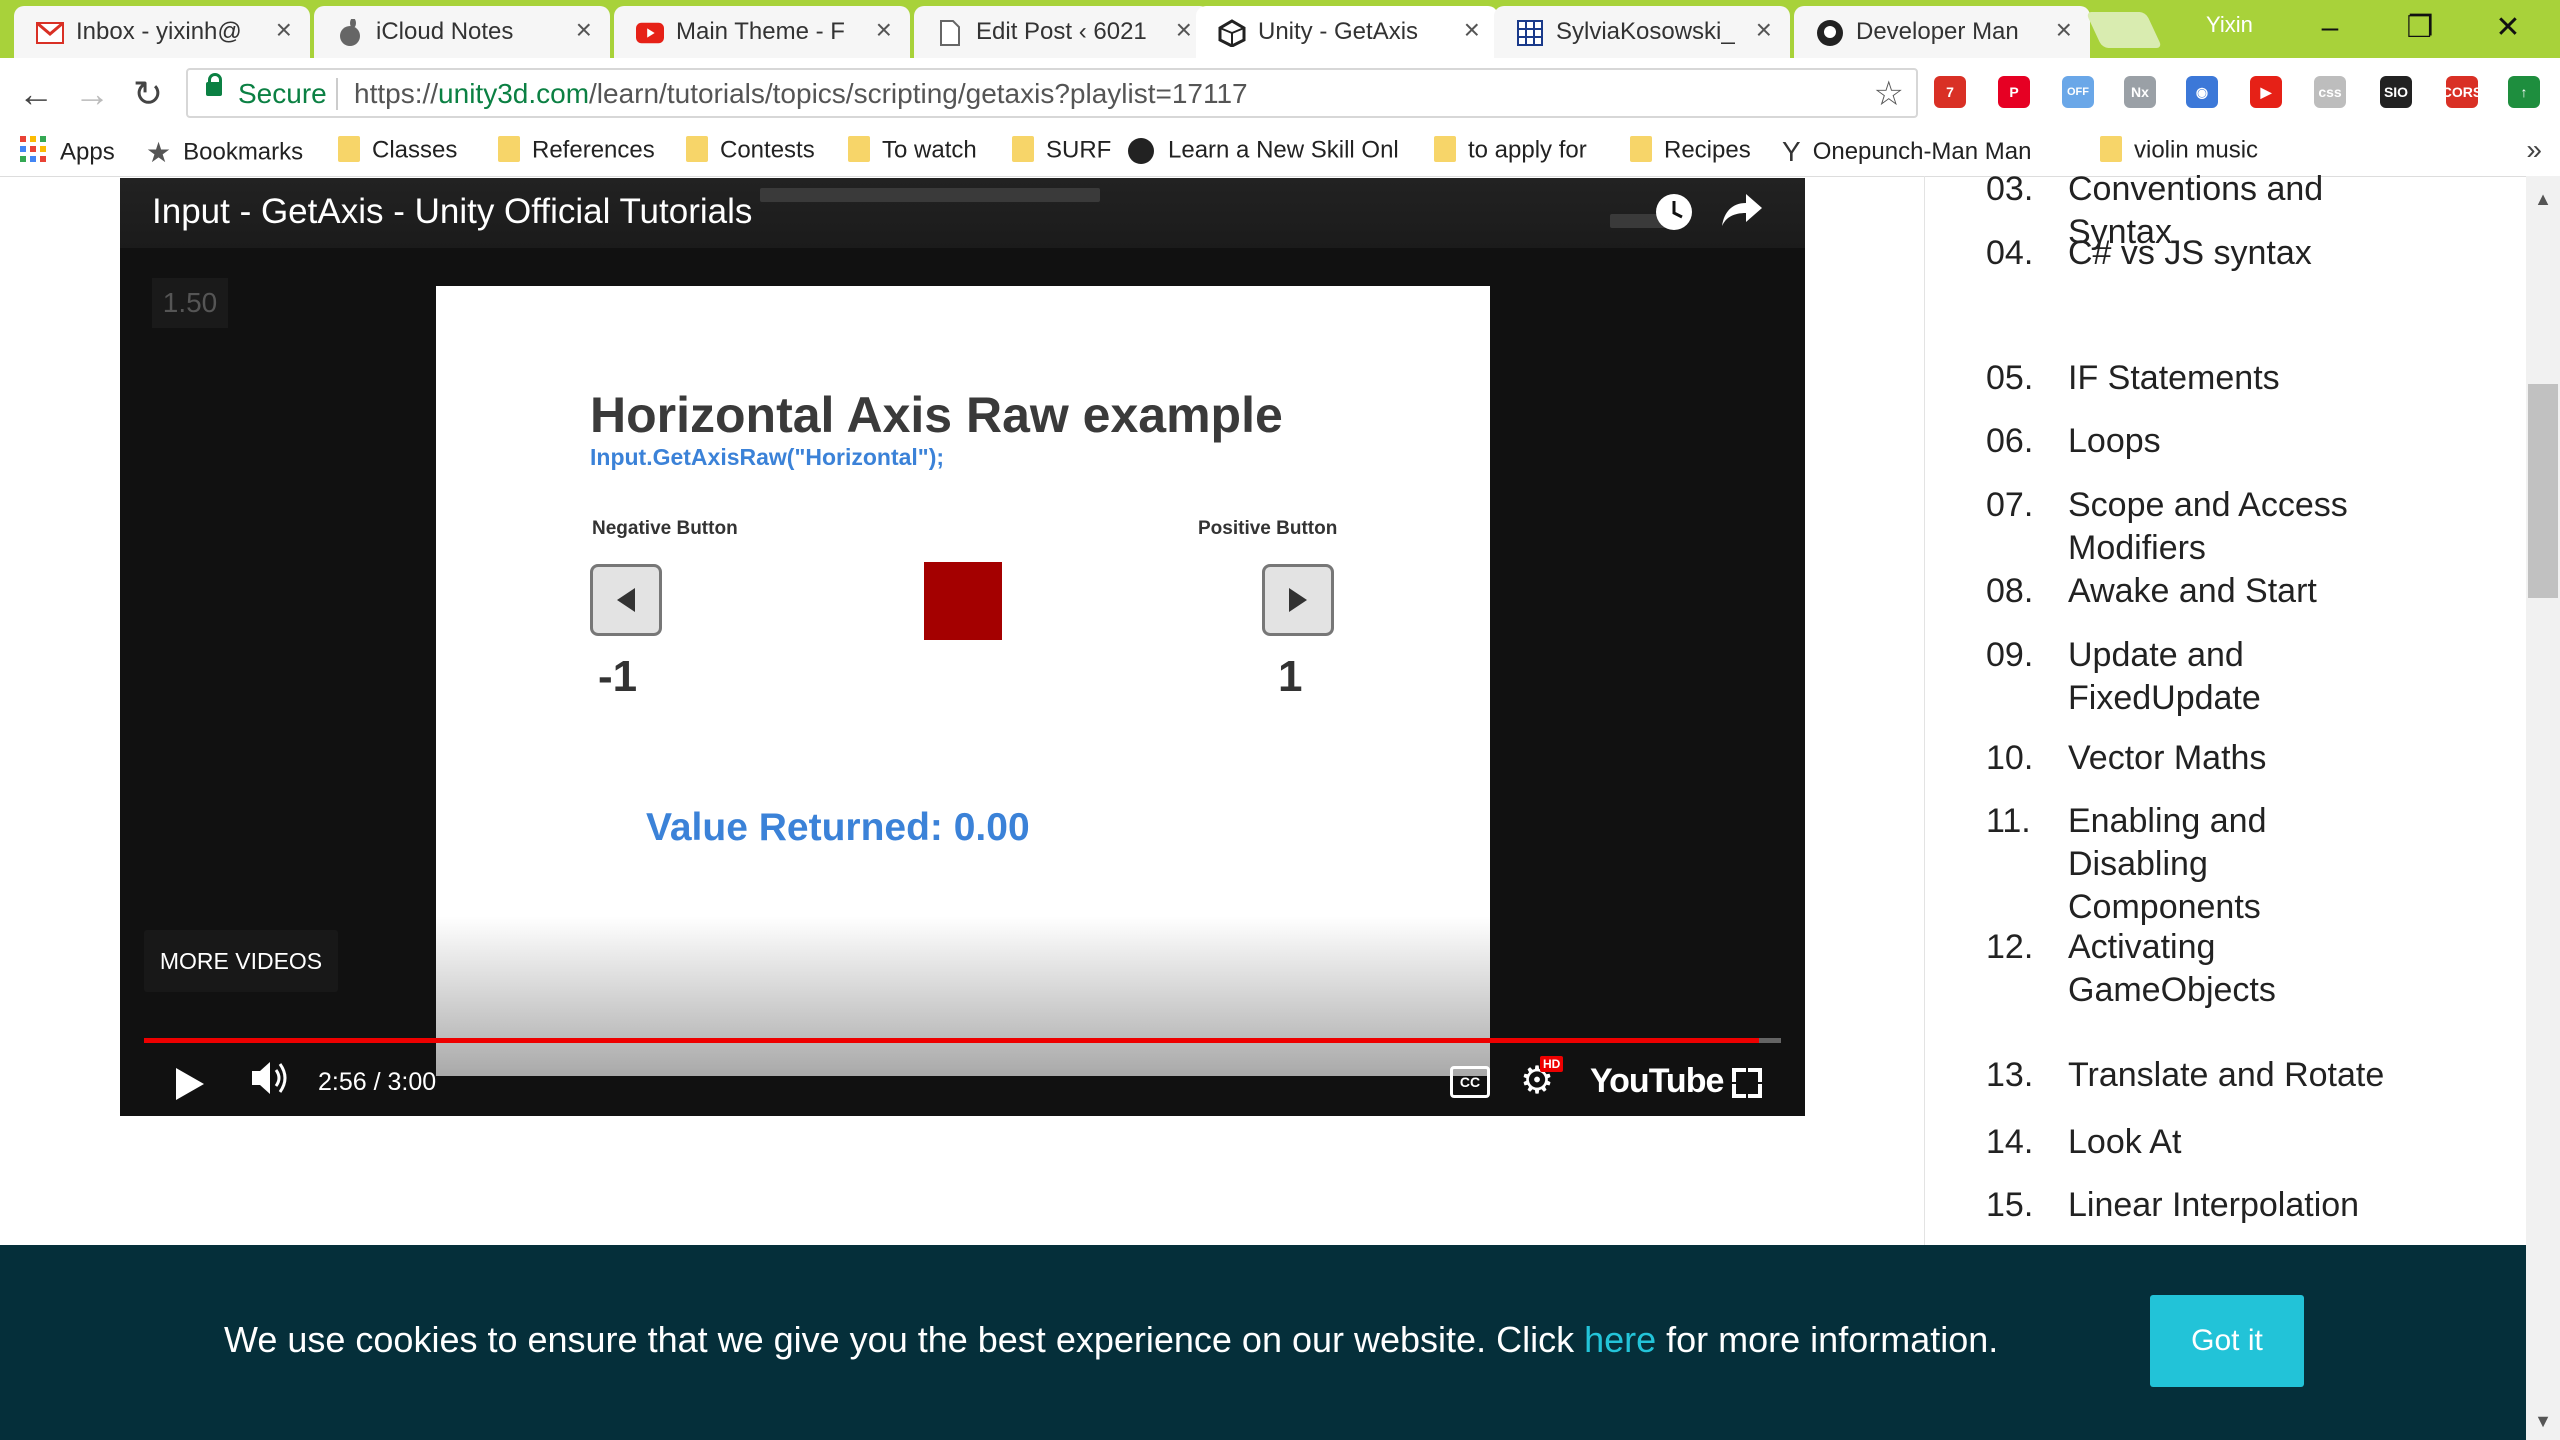 Image resolution: width=2560 pixels, height=1440 pixels. I want to click on fullscreen-icon, so click(1747, 1083).